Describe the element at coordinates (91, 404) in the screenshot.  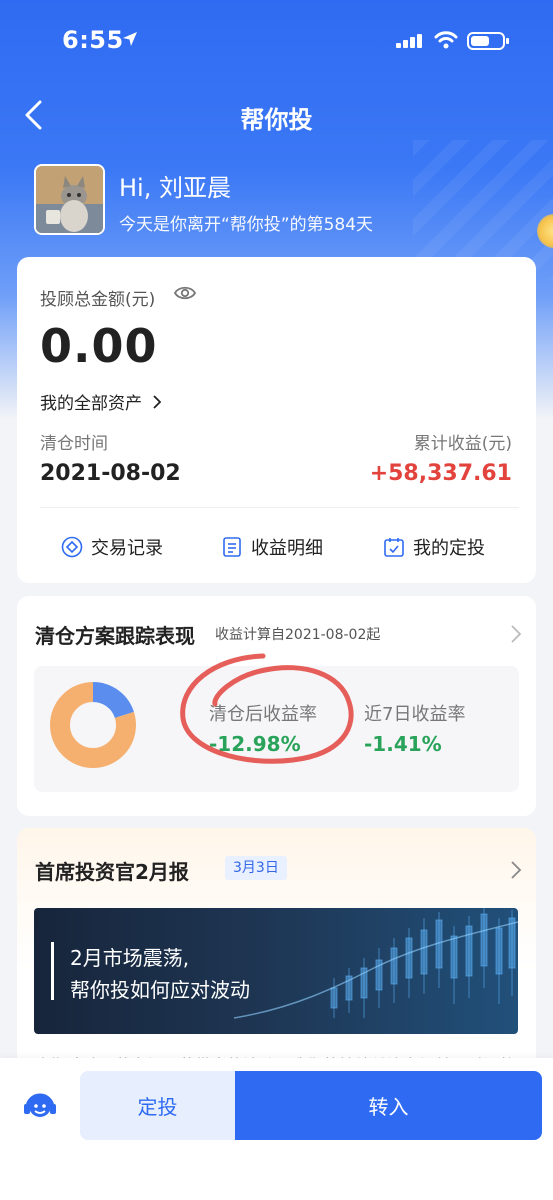
I see `all-assets-label: 我的全部资产` at that location.